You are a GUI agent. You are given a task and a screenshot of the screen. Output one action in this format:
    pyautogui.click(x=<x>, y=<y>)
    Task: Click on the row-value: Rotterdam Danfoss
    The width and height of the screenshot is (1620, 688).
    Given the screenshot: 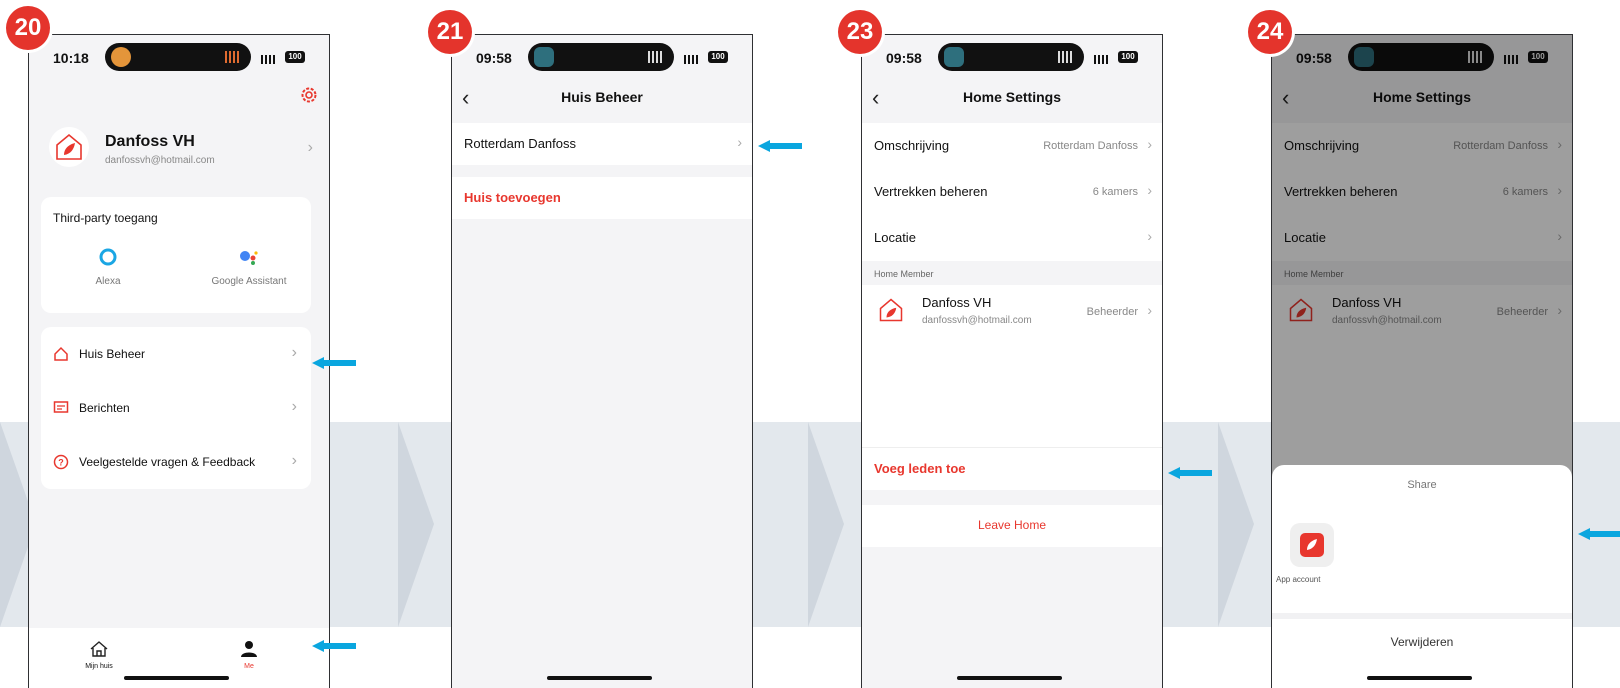 What is the action you would take?
    pyautogui.click(x=1090, y=146)
    